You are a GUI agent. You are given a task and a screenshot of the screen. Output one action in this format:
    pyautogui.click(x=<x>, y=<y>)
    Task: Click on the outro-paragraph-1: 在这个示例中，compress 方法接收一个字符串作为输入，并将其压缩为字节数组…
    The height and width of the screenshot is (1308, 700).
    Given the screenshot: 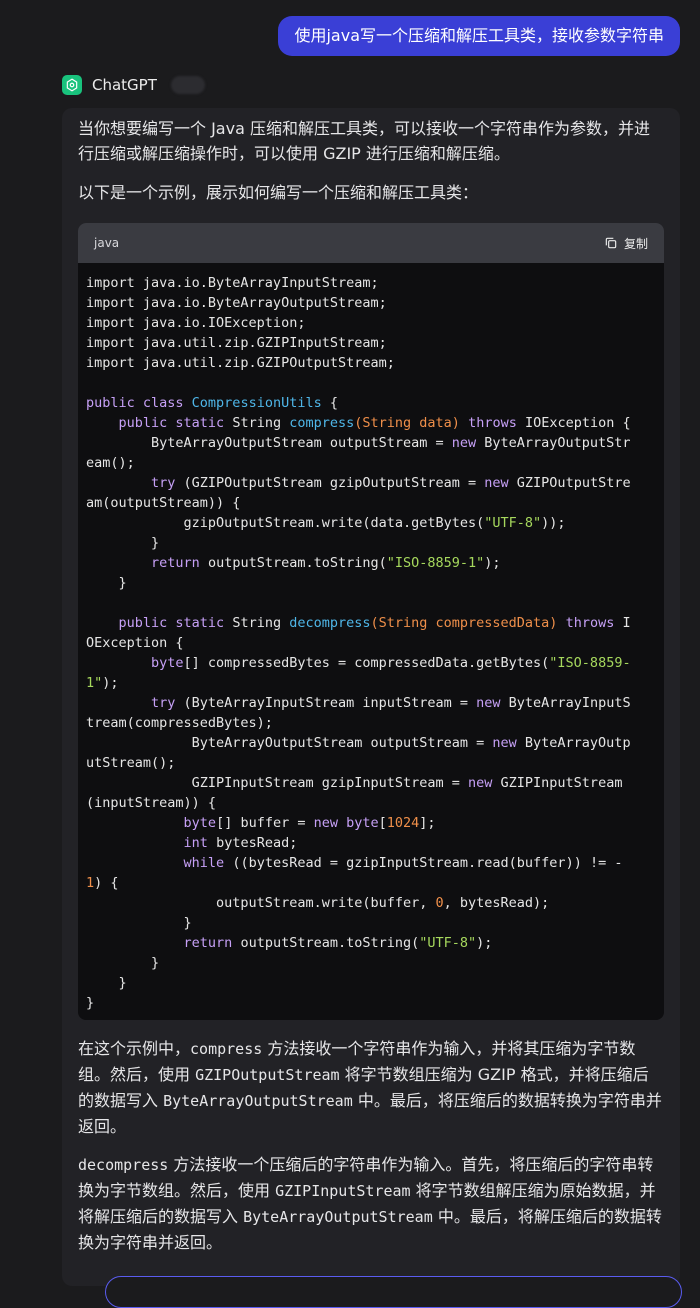 What is the action you would take?
    pyautogui.click(x=370, y=1087)
    